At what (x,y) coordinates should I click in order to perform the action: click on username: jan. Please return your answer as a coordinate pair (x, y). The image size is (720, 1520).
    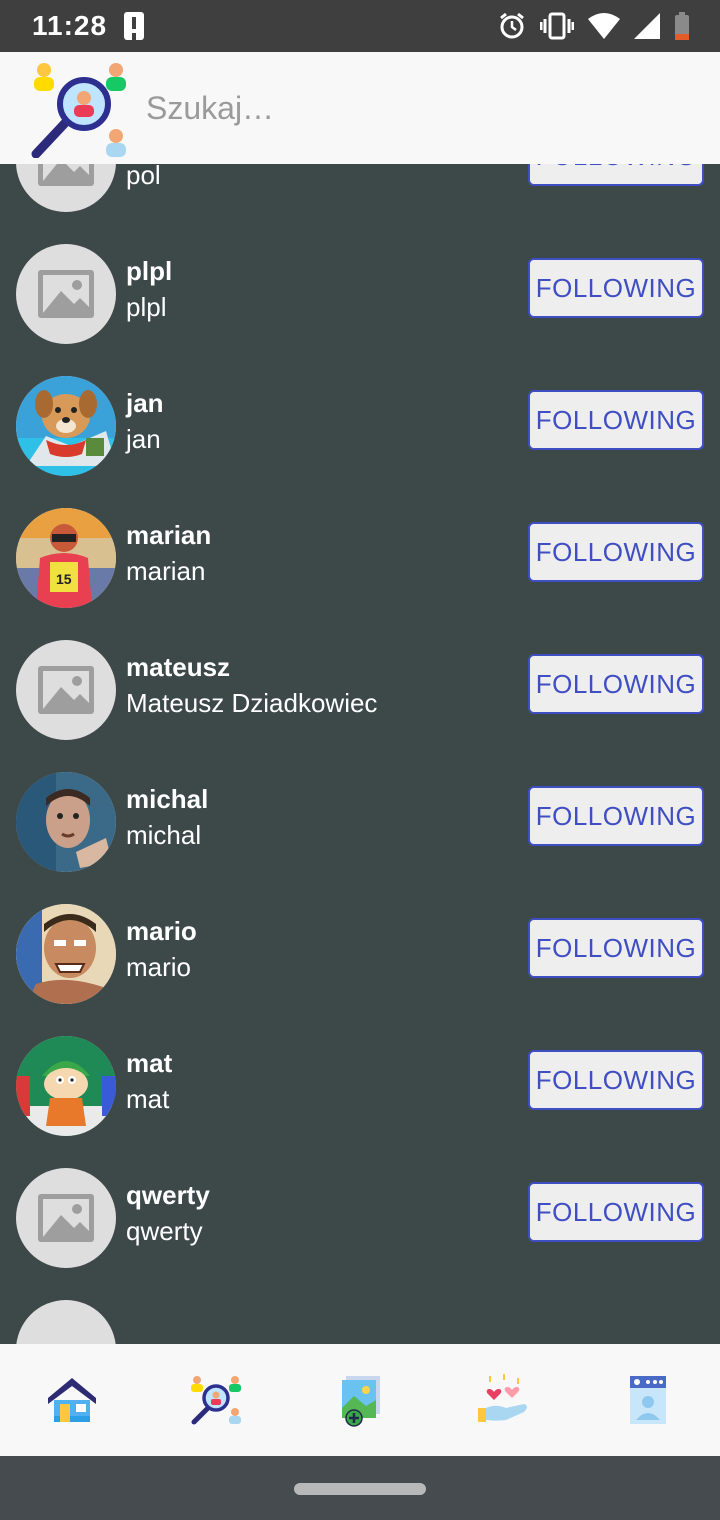
    Looking at the image, I should click on (145, 403).